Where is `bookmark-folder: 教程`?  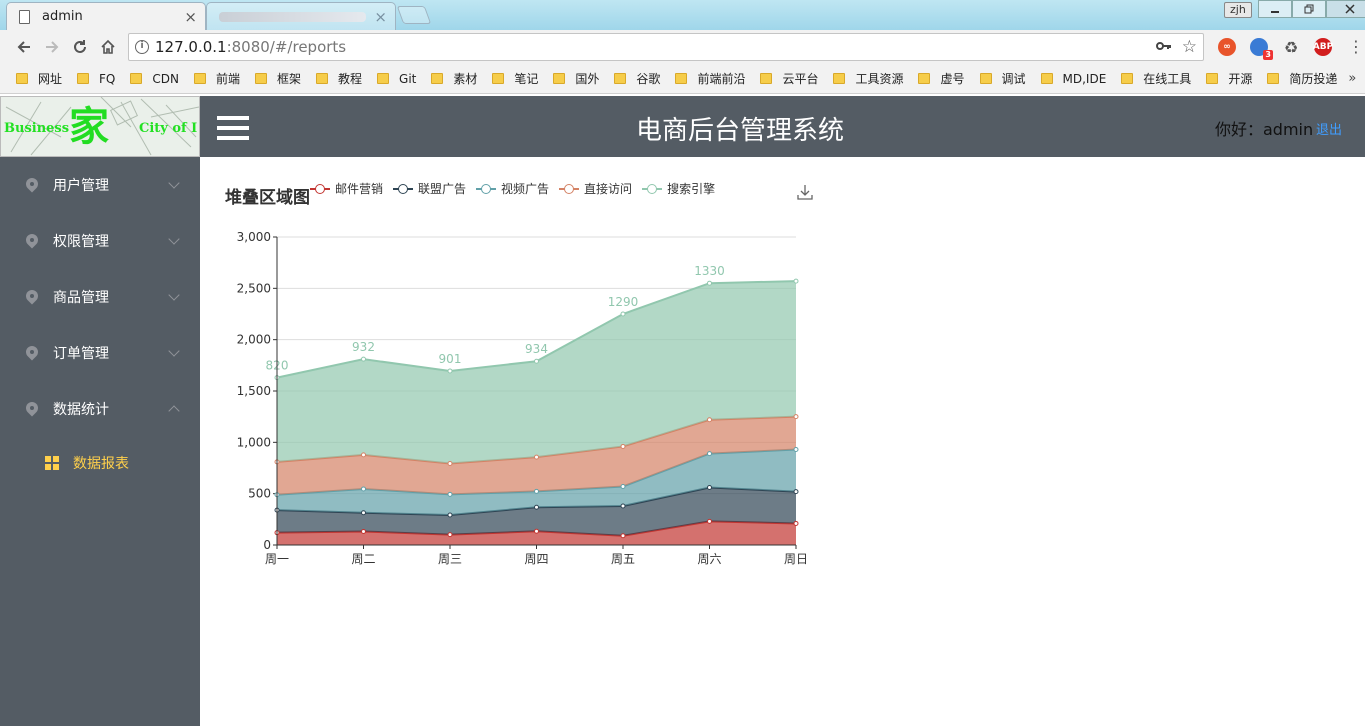 bookmark-folder: 教程 is located at coordinates (339, 78).